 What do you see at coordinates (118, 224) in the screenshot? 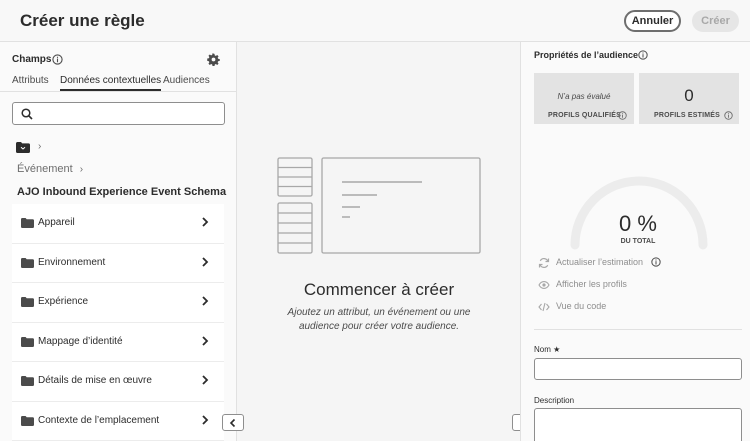
I see `list-item: Appareil` at bounding box center [118, 224].